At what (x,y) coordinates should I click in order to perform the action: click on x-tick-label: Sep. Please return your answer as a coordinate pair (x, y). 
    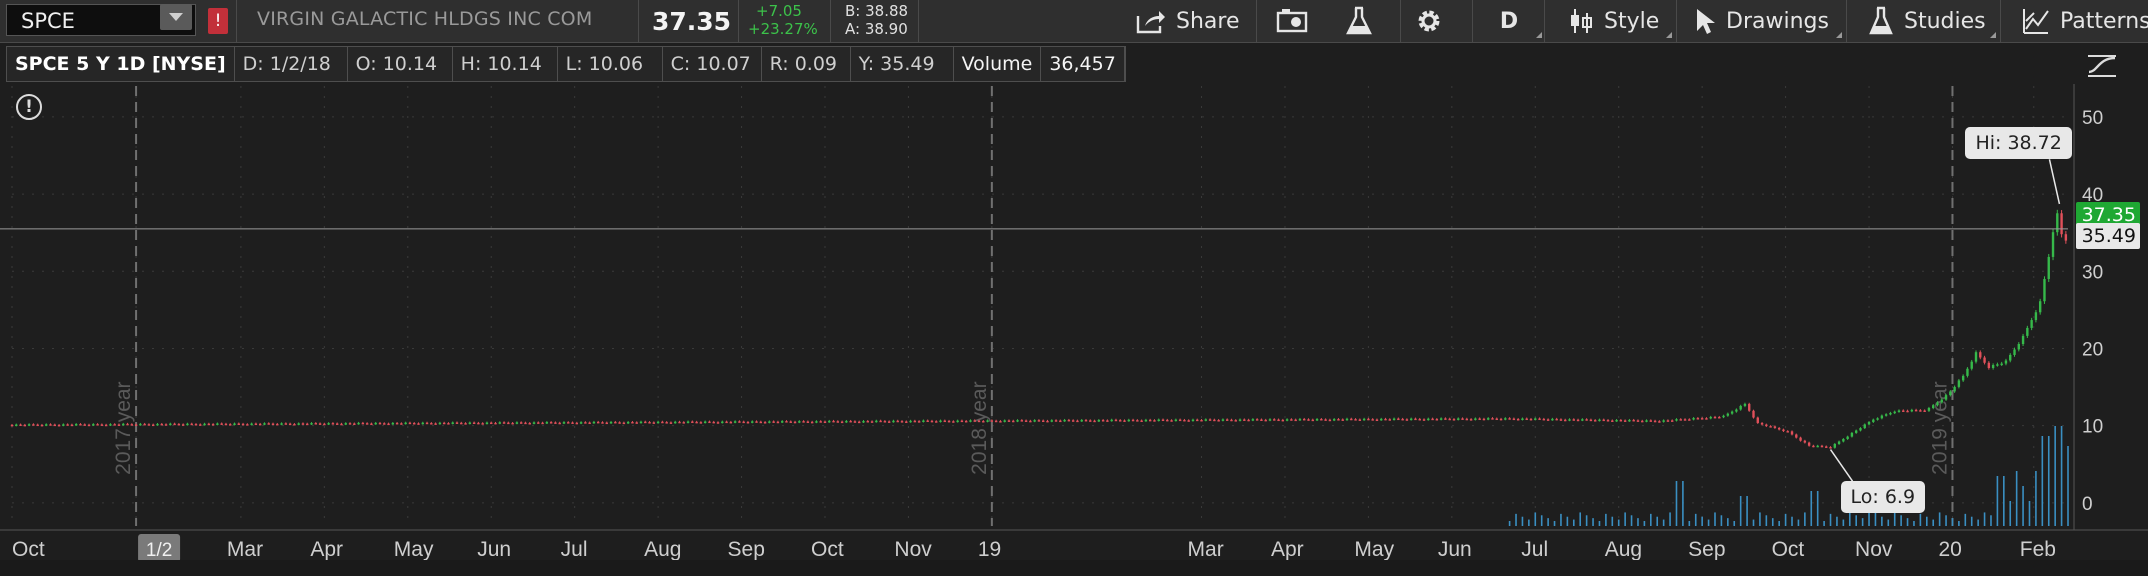
    Looking at the image, I should click on (1706, 549).